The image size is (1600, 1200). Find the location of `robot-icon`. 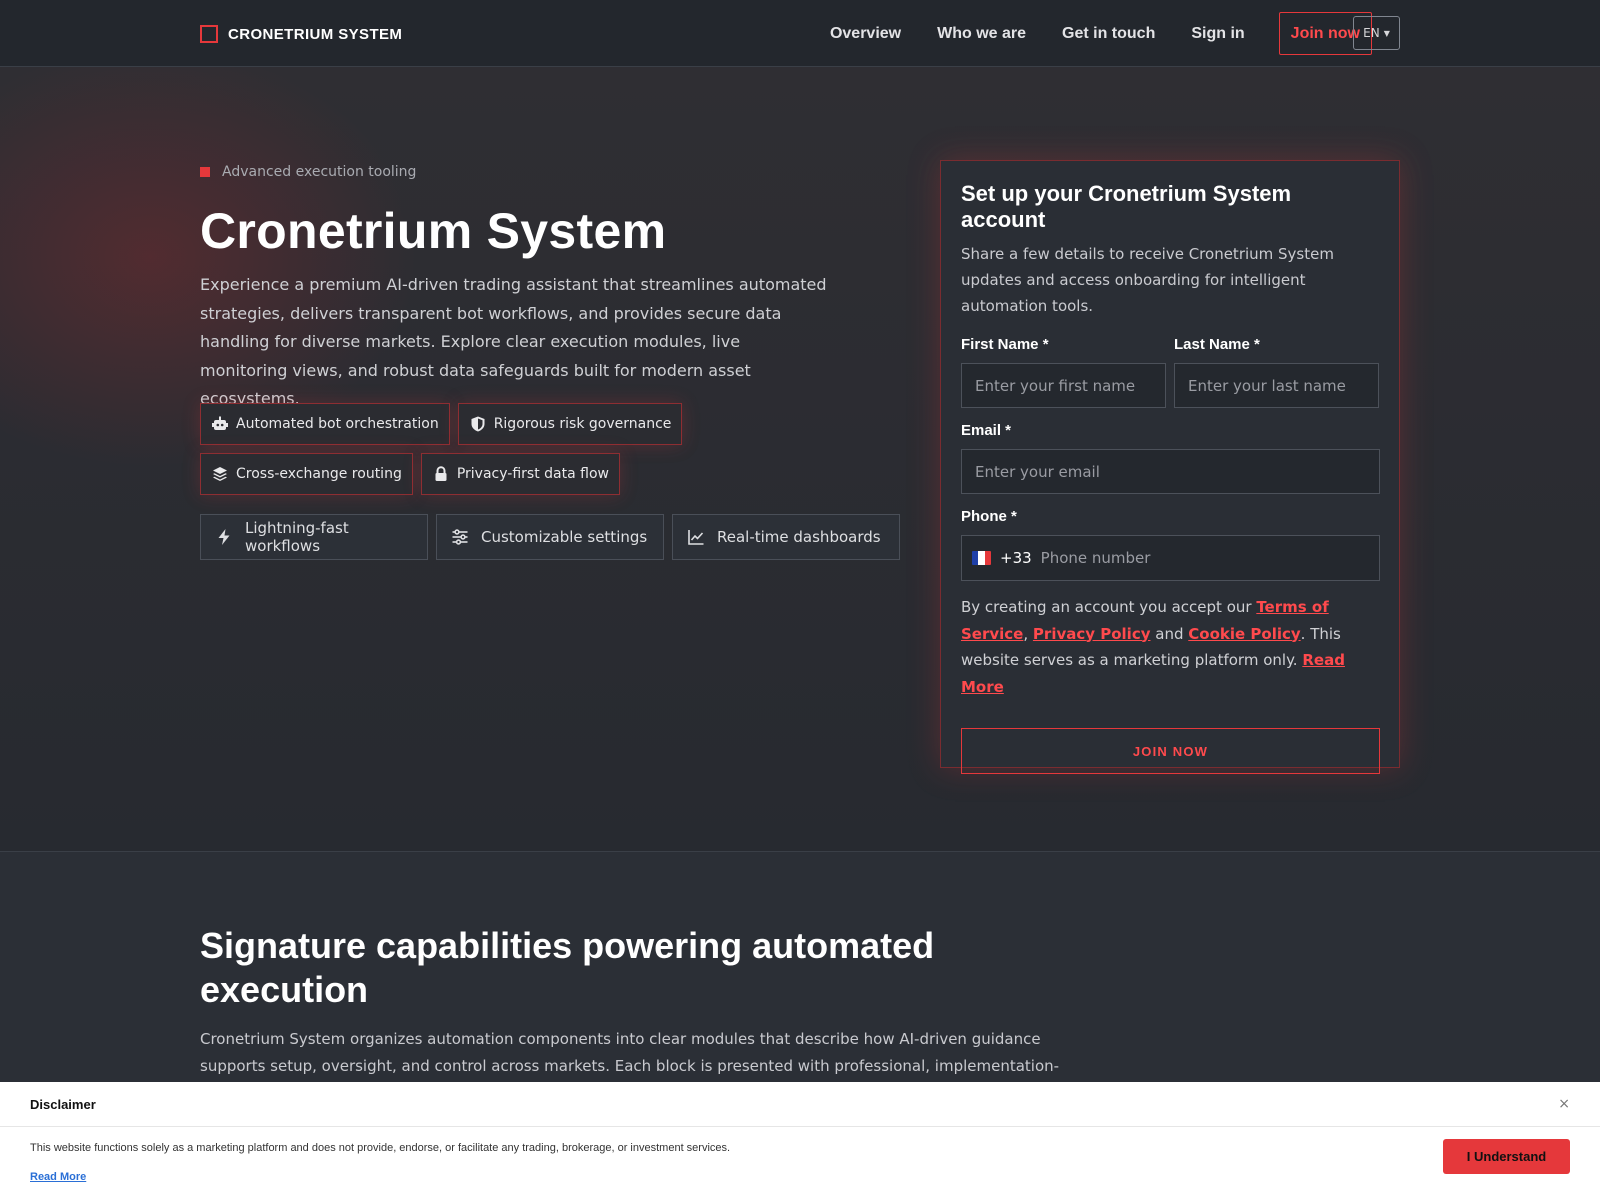

robot-icon is located at coordinates (220, 424).